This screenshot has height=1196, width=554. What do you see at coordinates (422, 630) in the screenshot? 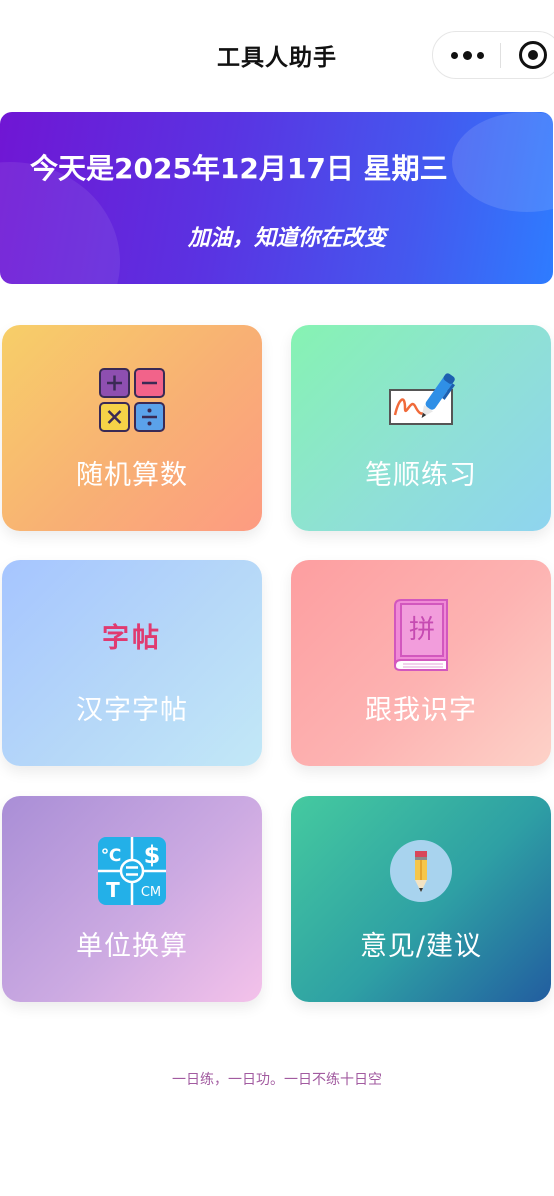
I see `book-character: 拼` at bounding box center [422, 630].